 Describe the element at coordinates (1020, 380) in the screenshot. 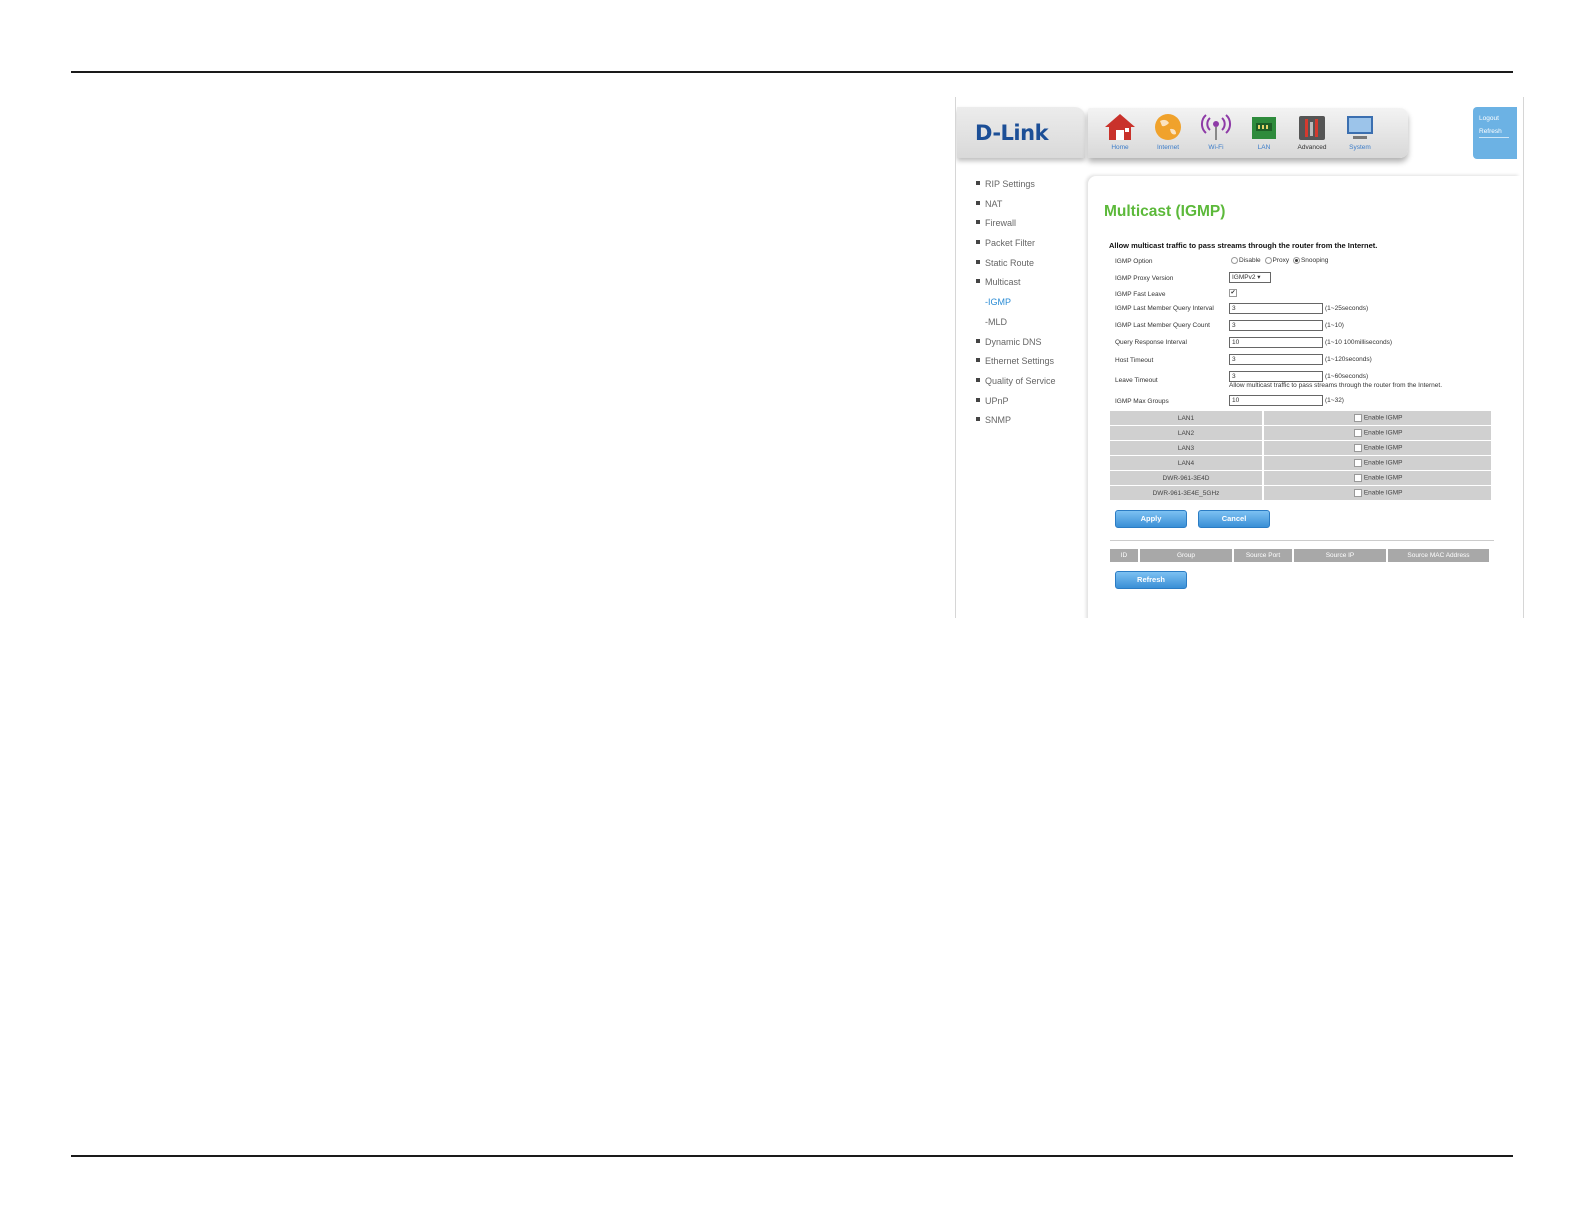

I see `sidebar-item-label: Quality of Service` at that location.